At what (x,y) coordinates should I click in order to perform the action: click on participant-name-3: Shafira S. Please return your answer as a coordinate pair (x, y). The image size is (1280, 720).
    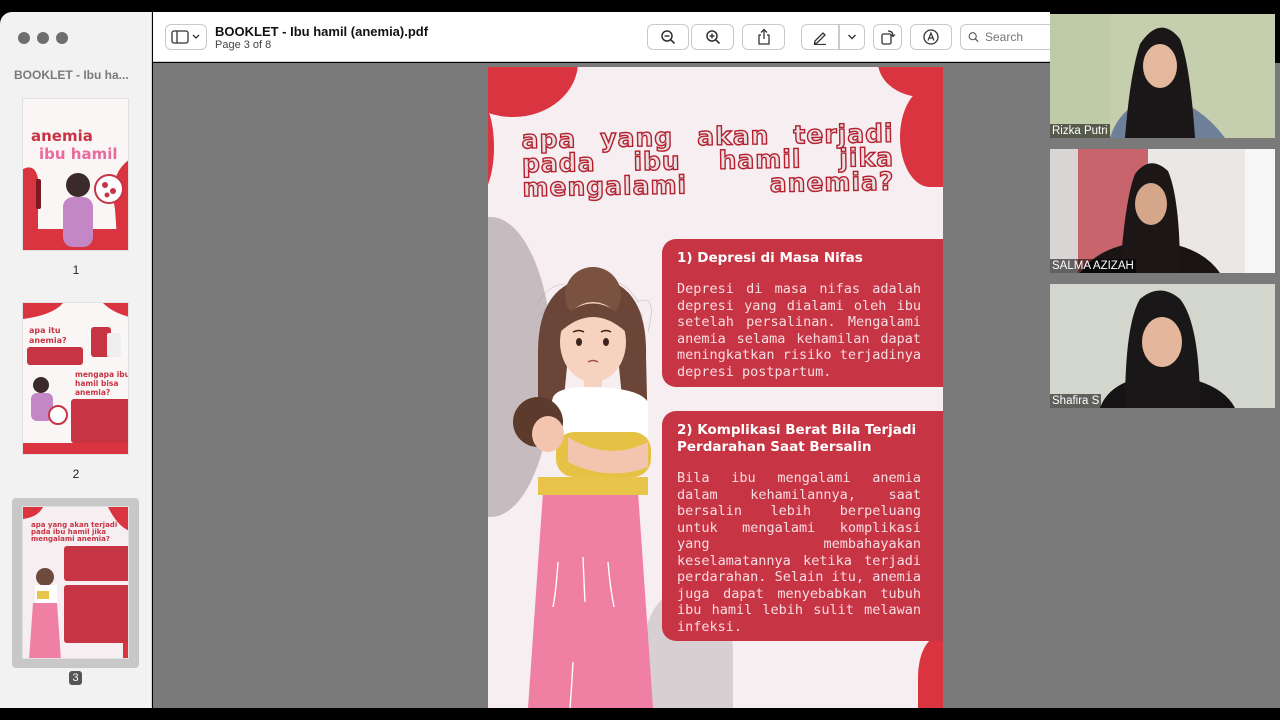
    Looking at the image, I should click on (1076, 401).